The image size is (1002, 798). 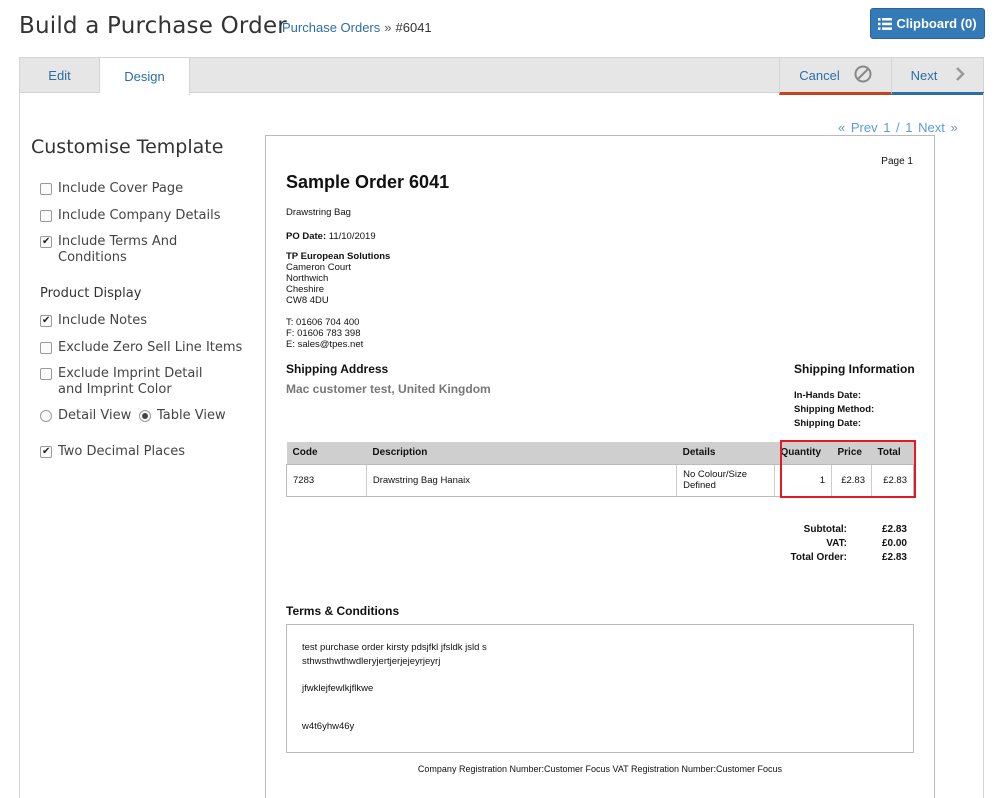 I want to click on list-icon, so click(x=885, y=23).